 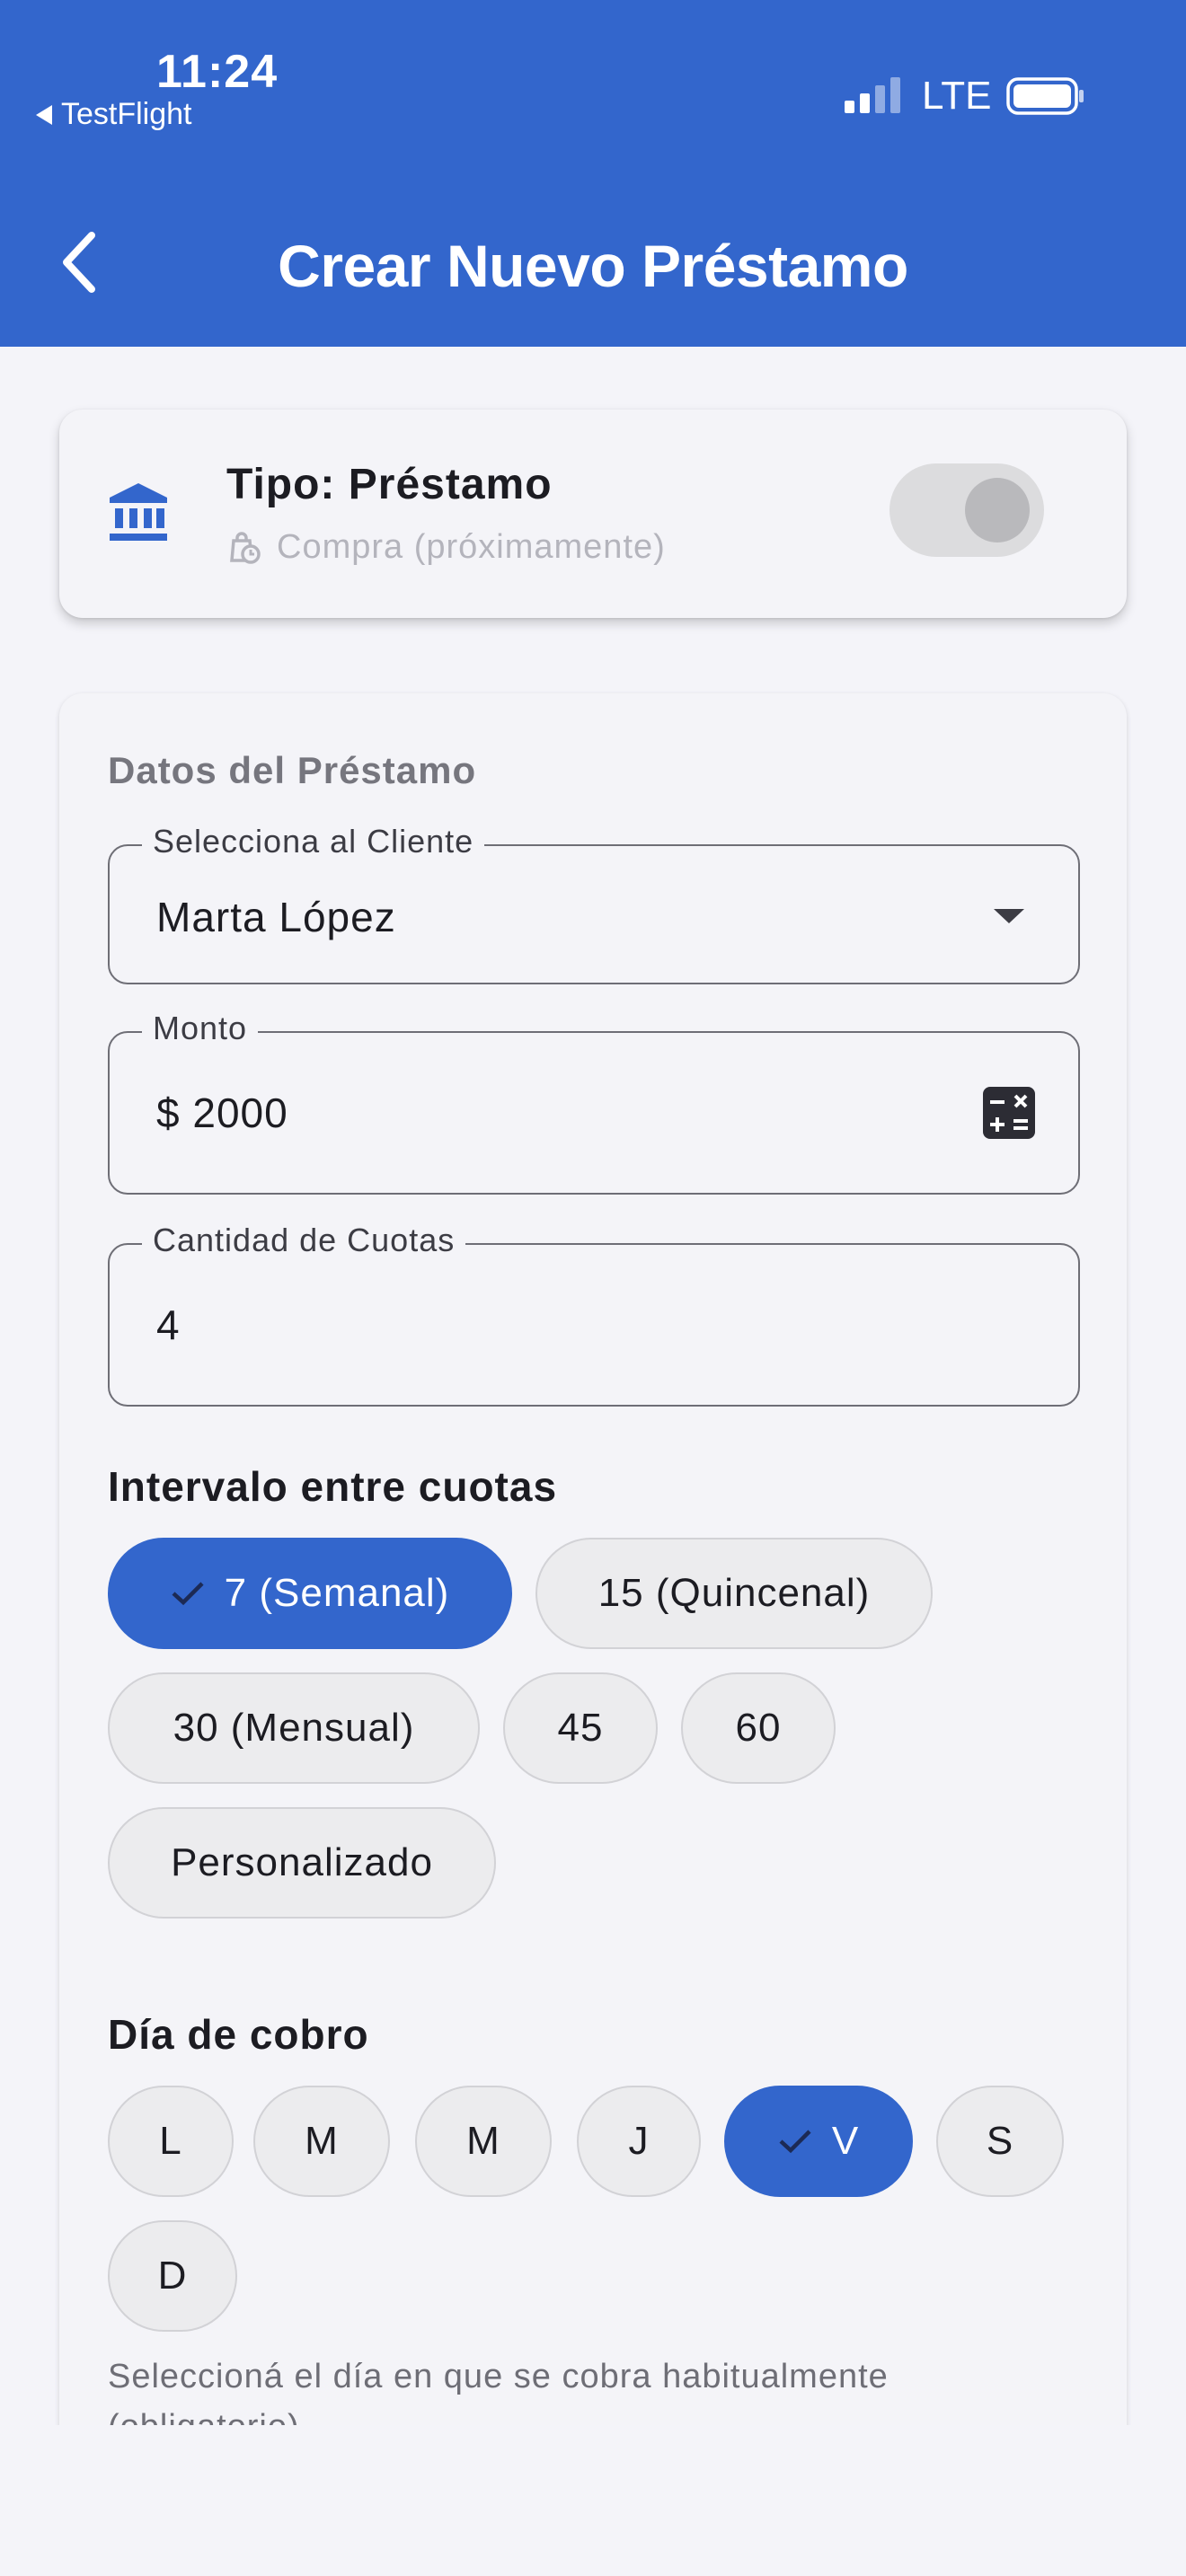 I want to click on interval-chip-label: 60, so click(x=758, y=1728).